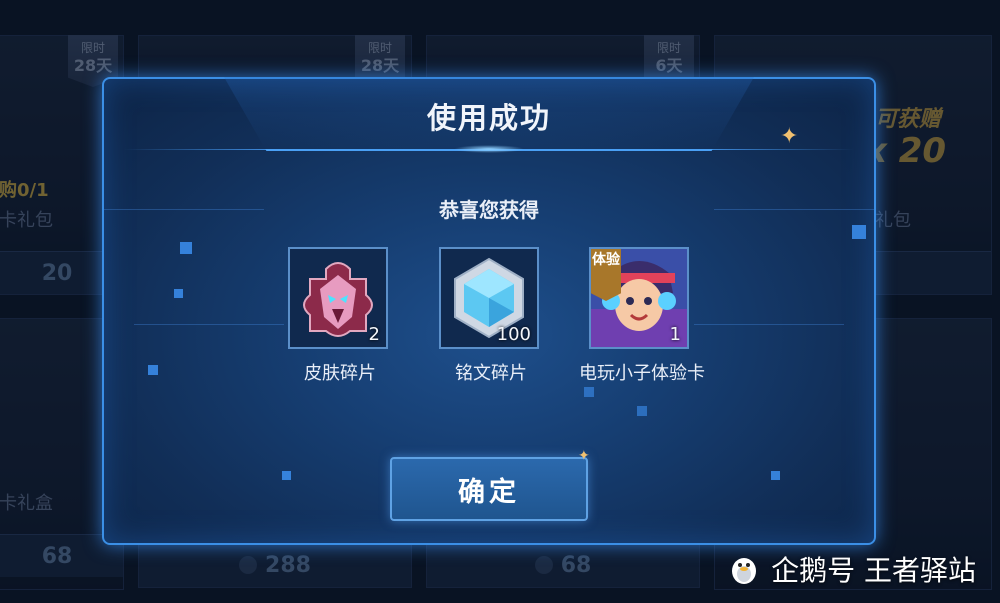 Image resolution: width=1000 pixels, height=603 pixels. I want to click on dialog-subtitle: 恭喜您获得, so click(489, 210).